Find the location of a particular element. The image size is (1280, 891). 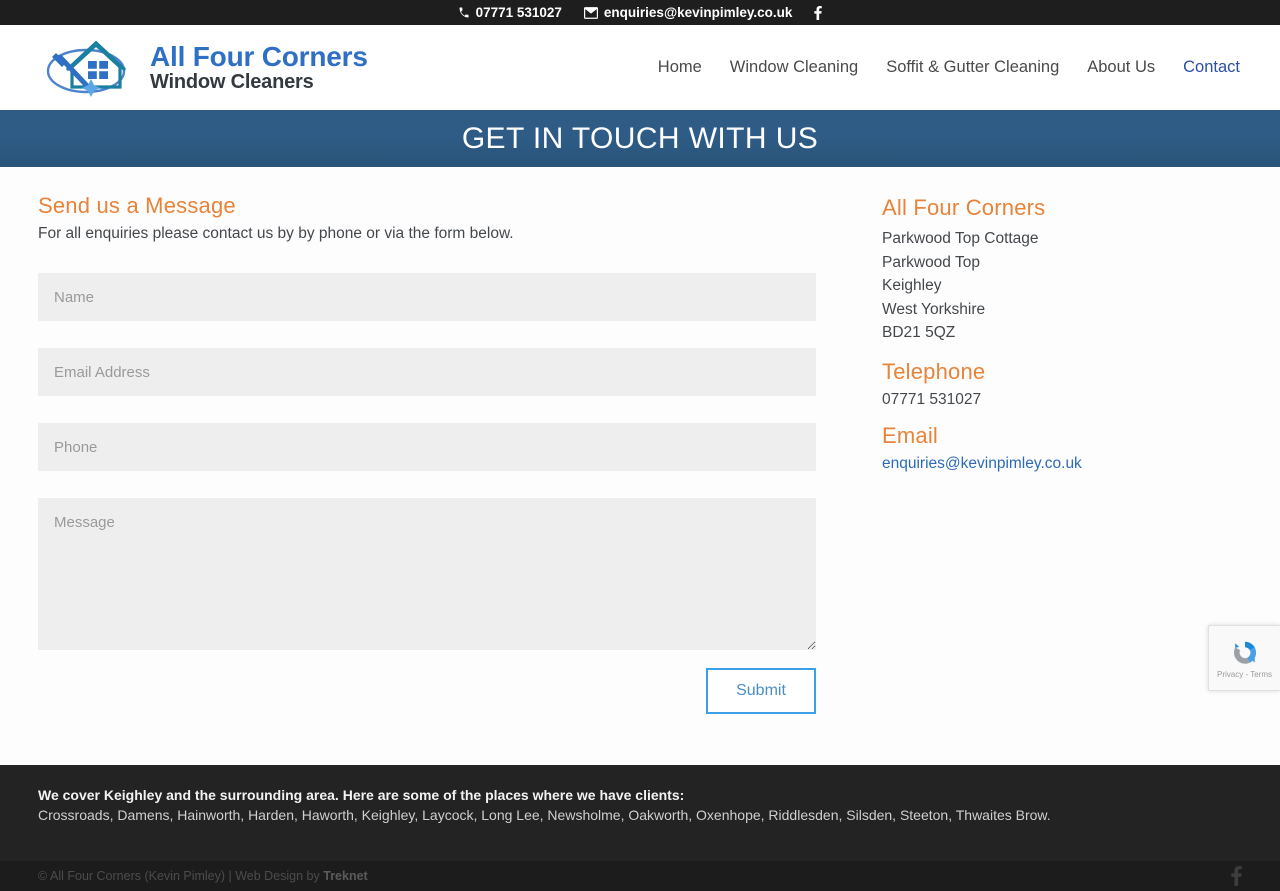

topbar-phone: 07771 531027 is located at coordinates (510, 12).